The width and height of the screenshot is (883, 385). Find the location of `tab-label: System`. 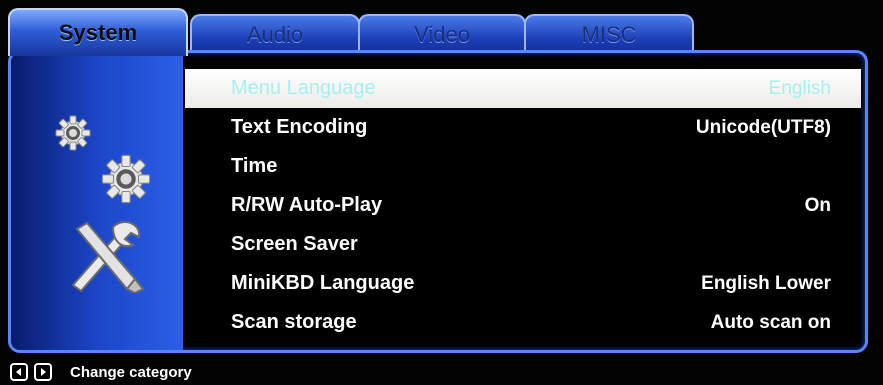

tab-label: System is located at coordinates (98, 32).